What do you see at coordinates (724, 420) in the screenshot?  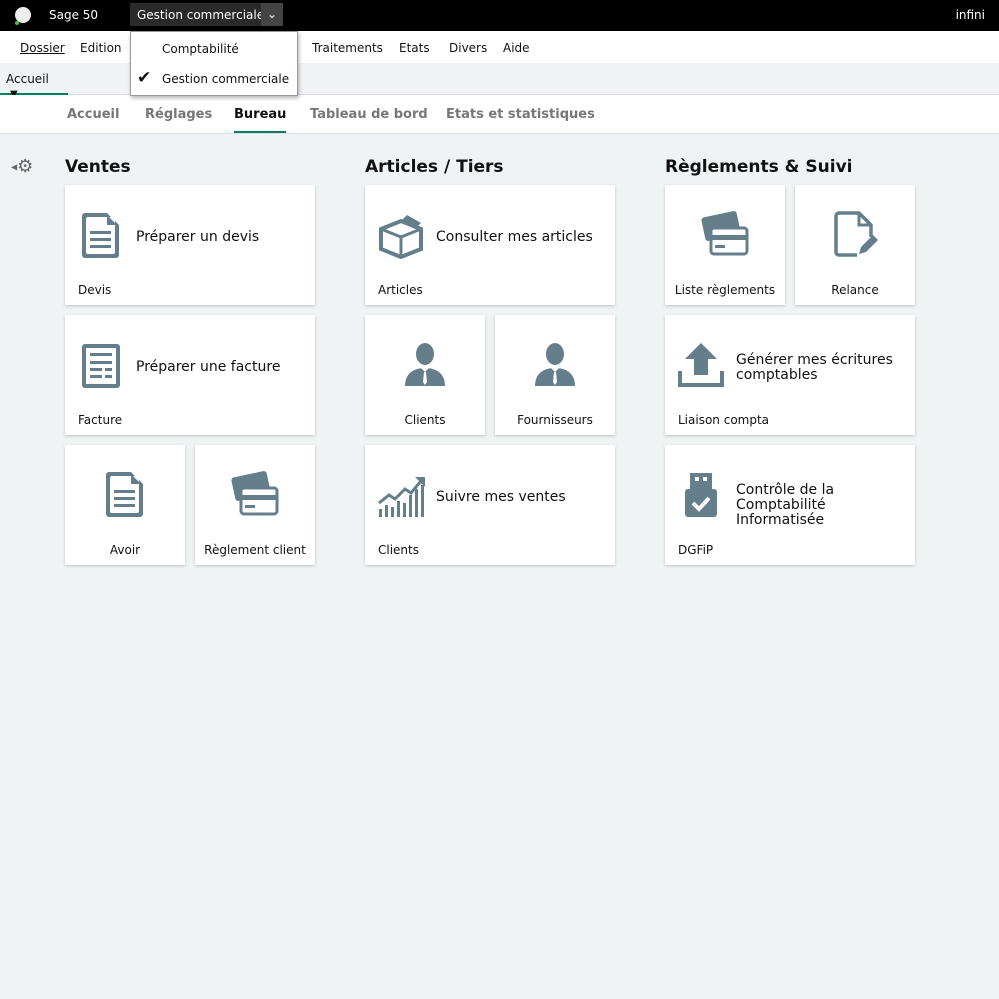 I see `tile-label: Liaison compta` at bounding box center [724, 420].